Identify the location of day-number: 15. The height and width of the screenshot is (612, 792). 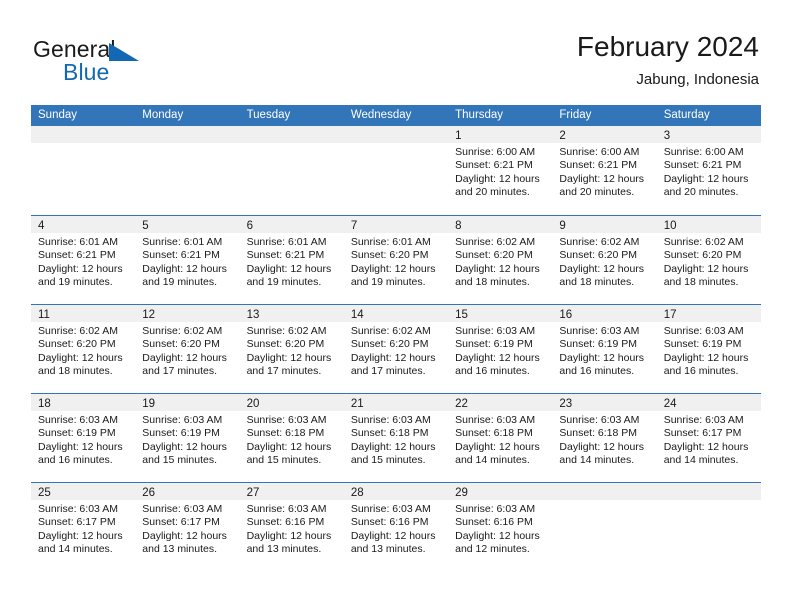
(461, 315).